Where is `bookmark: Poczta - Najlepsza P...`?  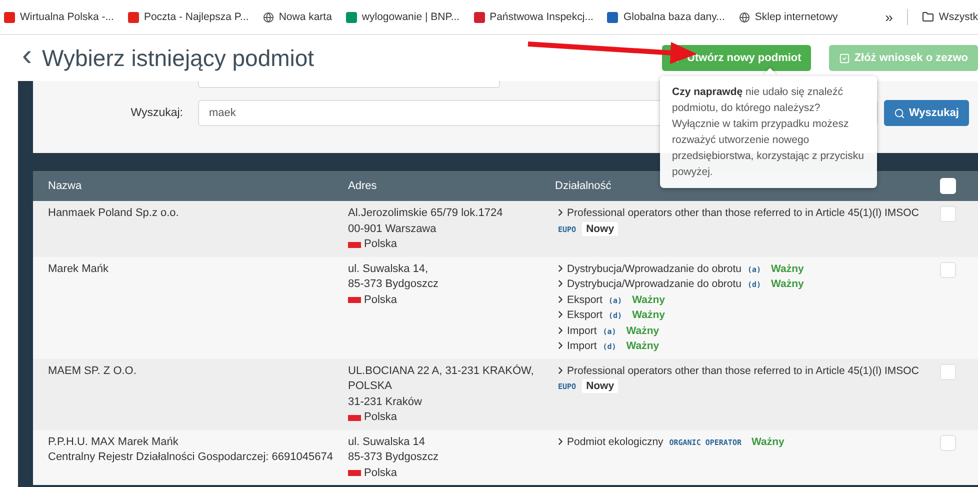
bookmark: Poczta - Najlepsza P... is located at coordinates (188, 17).